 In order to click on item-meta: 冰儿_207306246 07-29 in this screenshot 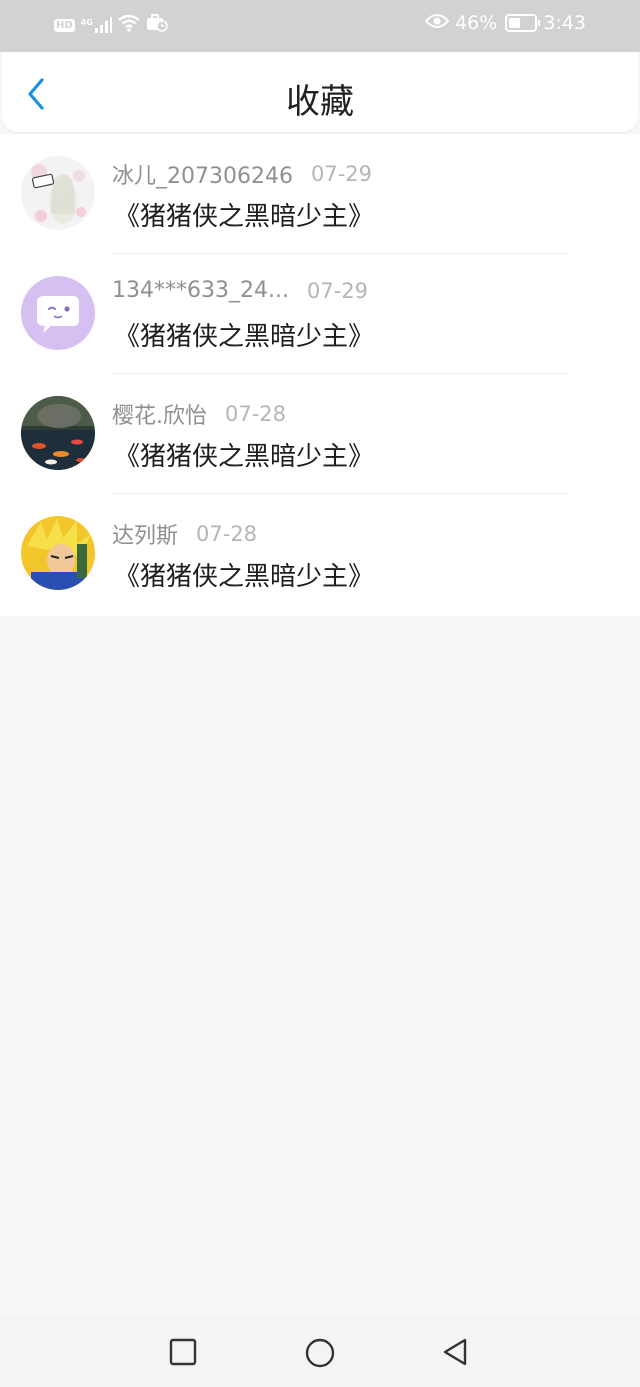, I will do `click(242, 174)`.